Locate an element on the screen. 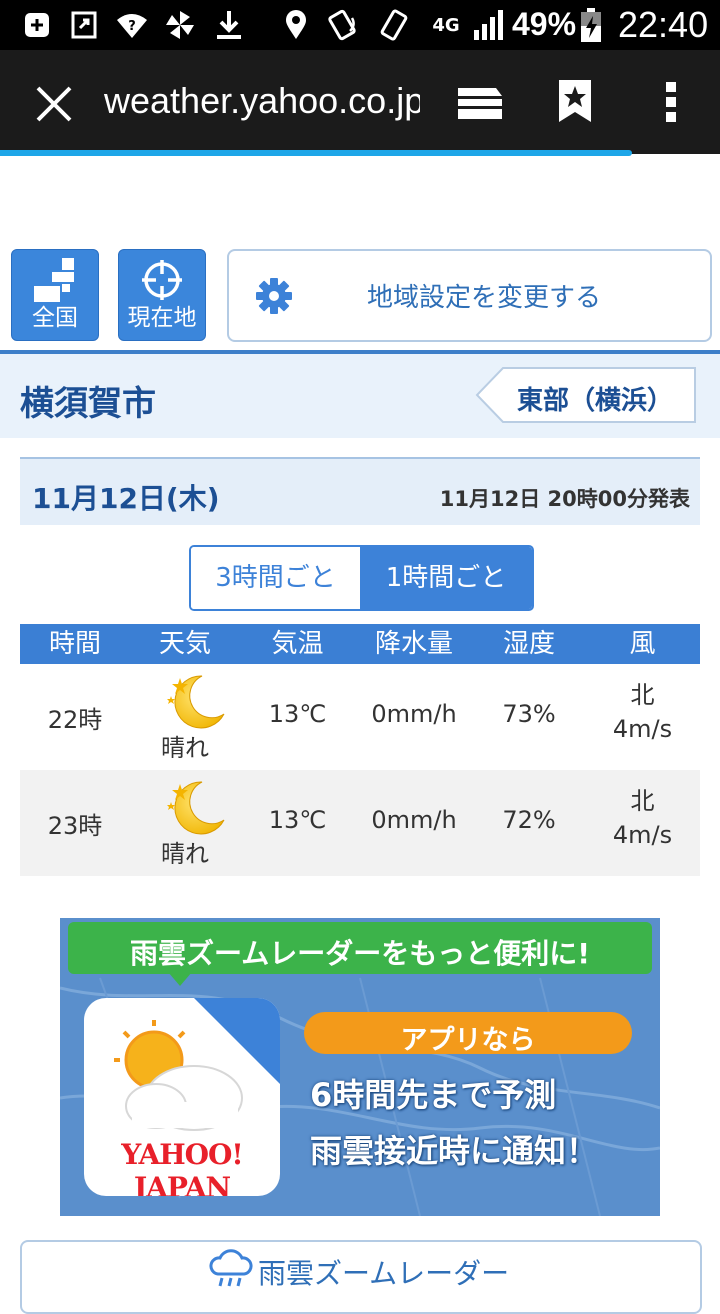 Image resolution: width=720 pixels, height=1314 pixels. header-humidity: 湿度 is located at coordinates (528, 644).